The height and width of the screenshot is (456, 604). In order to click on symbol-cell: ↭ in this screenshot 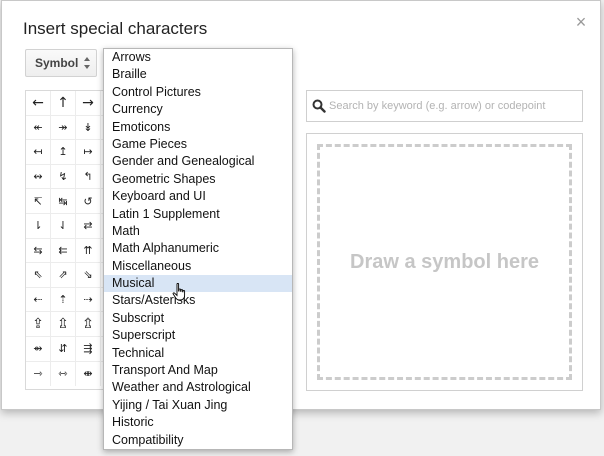, I will do `click(38, 176)`.